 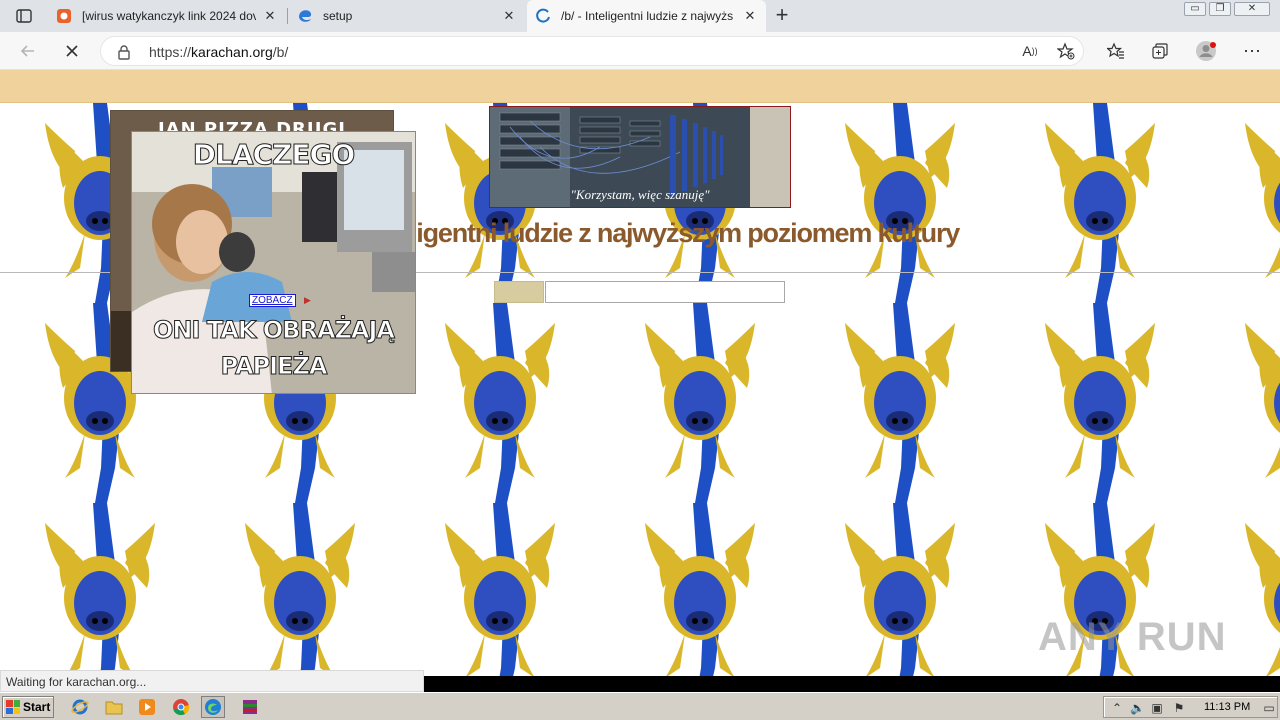 What do you see at coordinates (1066, 51) in the screenshot?
I see `favorite-add-icon` at bounding box center [1066, 51].